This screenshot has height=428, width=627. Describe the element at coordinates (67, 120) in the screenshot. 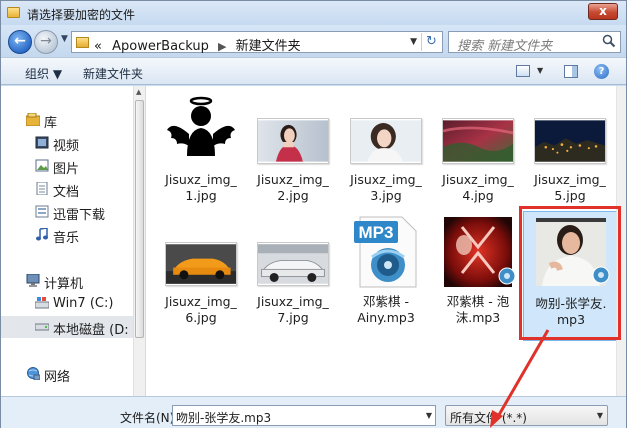

I see `nav-item-library: 库` at that location.